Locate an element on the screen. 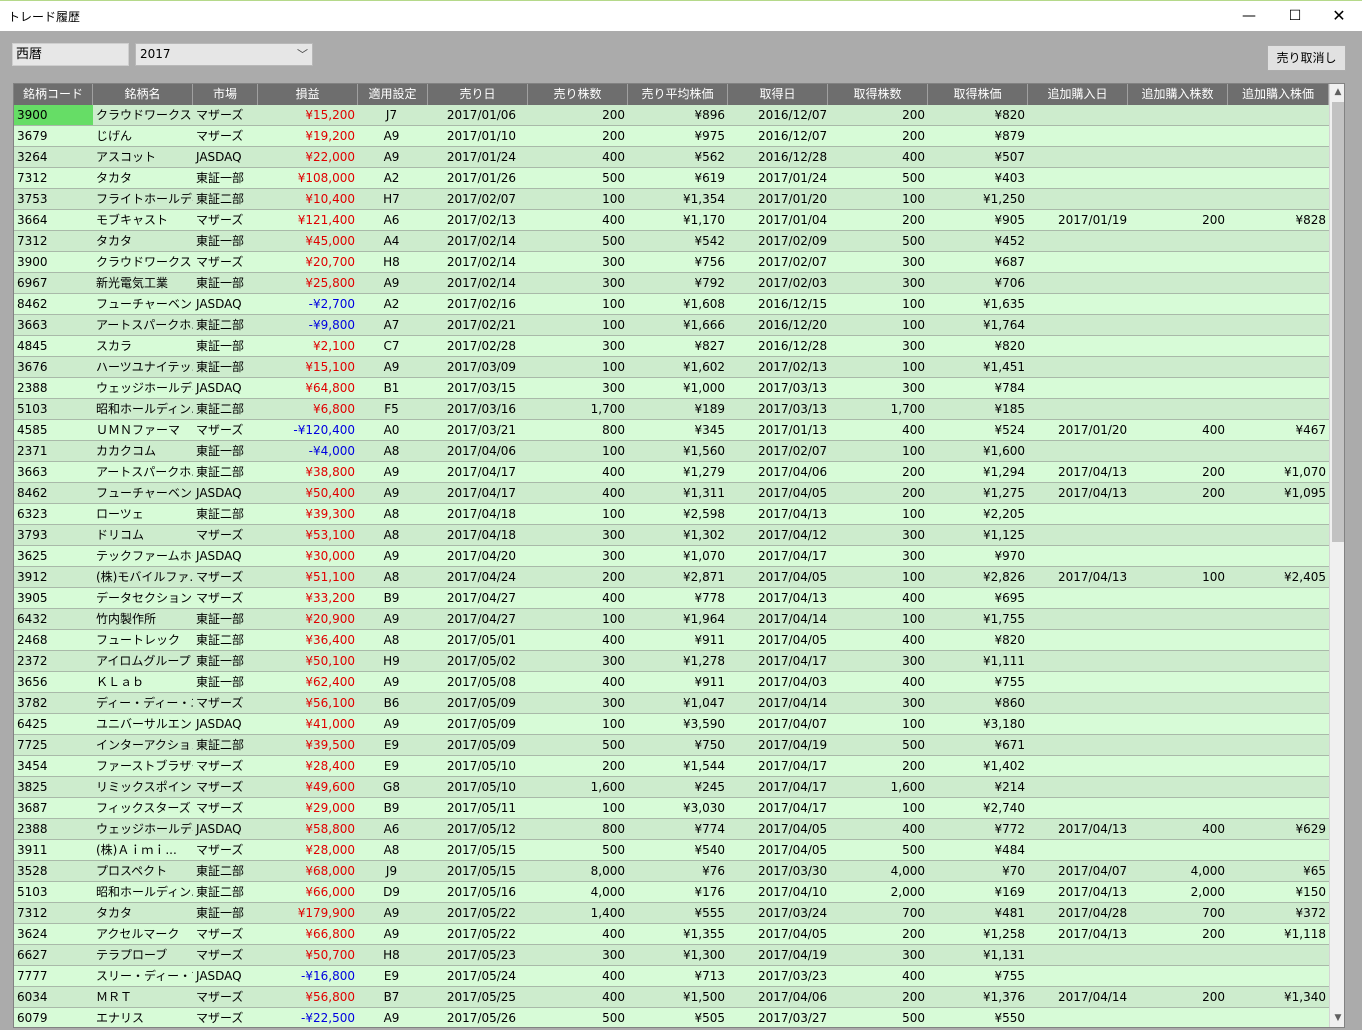  cell-acq-price: ¥784 is located at coordinates (978, 388).